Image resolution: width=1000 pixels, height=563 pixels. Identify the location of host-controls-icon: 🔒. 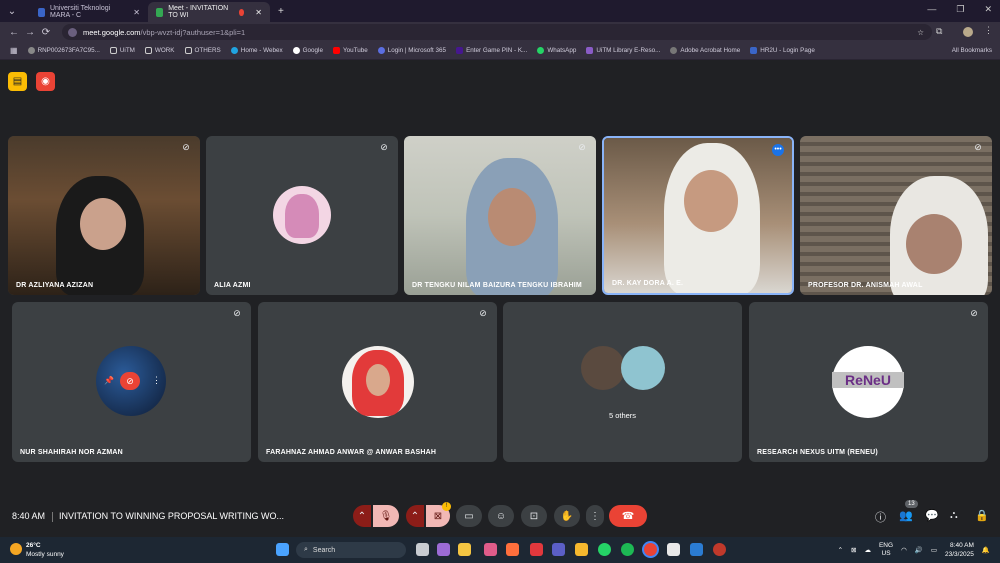
(982, 515).